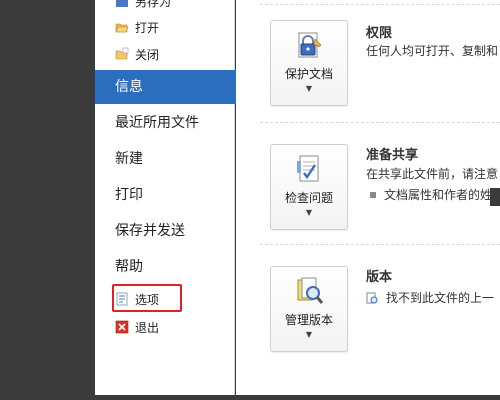  Describe the element at coordinates (372, 298) in the screenshot. I see `info-document-icon` at that location.